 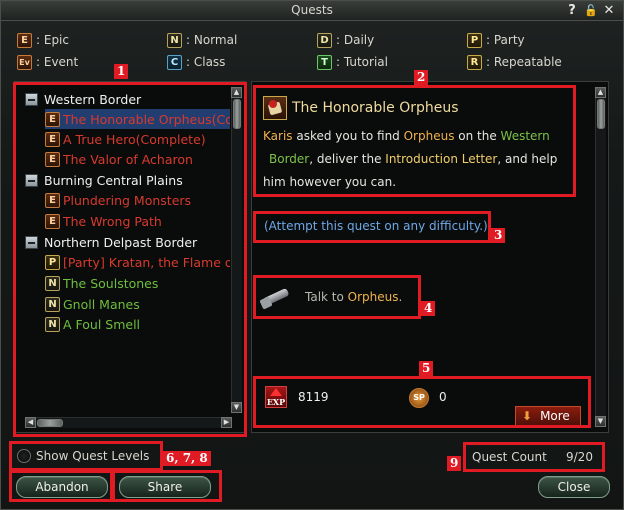 I want to click on close-button: Close, so click(x=574, y=487).